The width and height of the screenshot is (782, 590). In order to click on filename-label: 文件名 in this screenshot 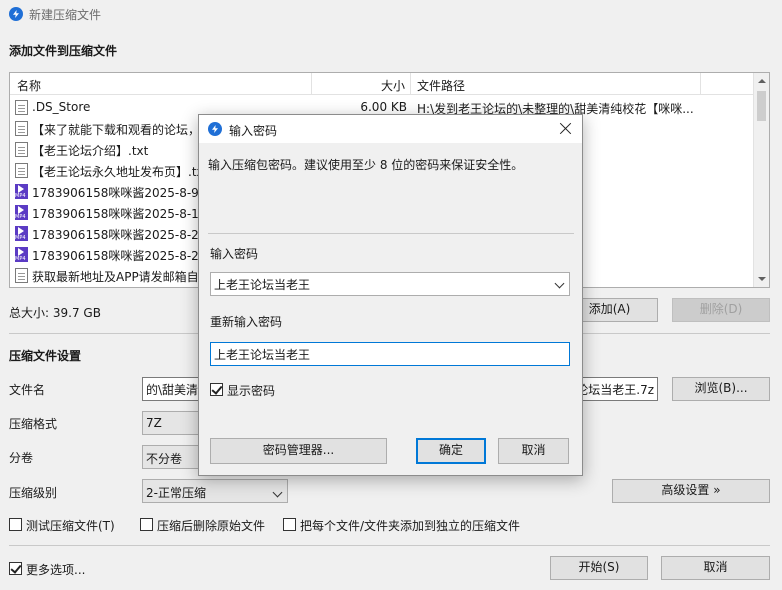, I will do `click(27, 390)`.